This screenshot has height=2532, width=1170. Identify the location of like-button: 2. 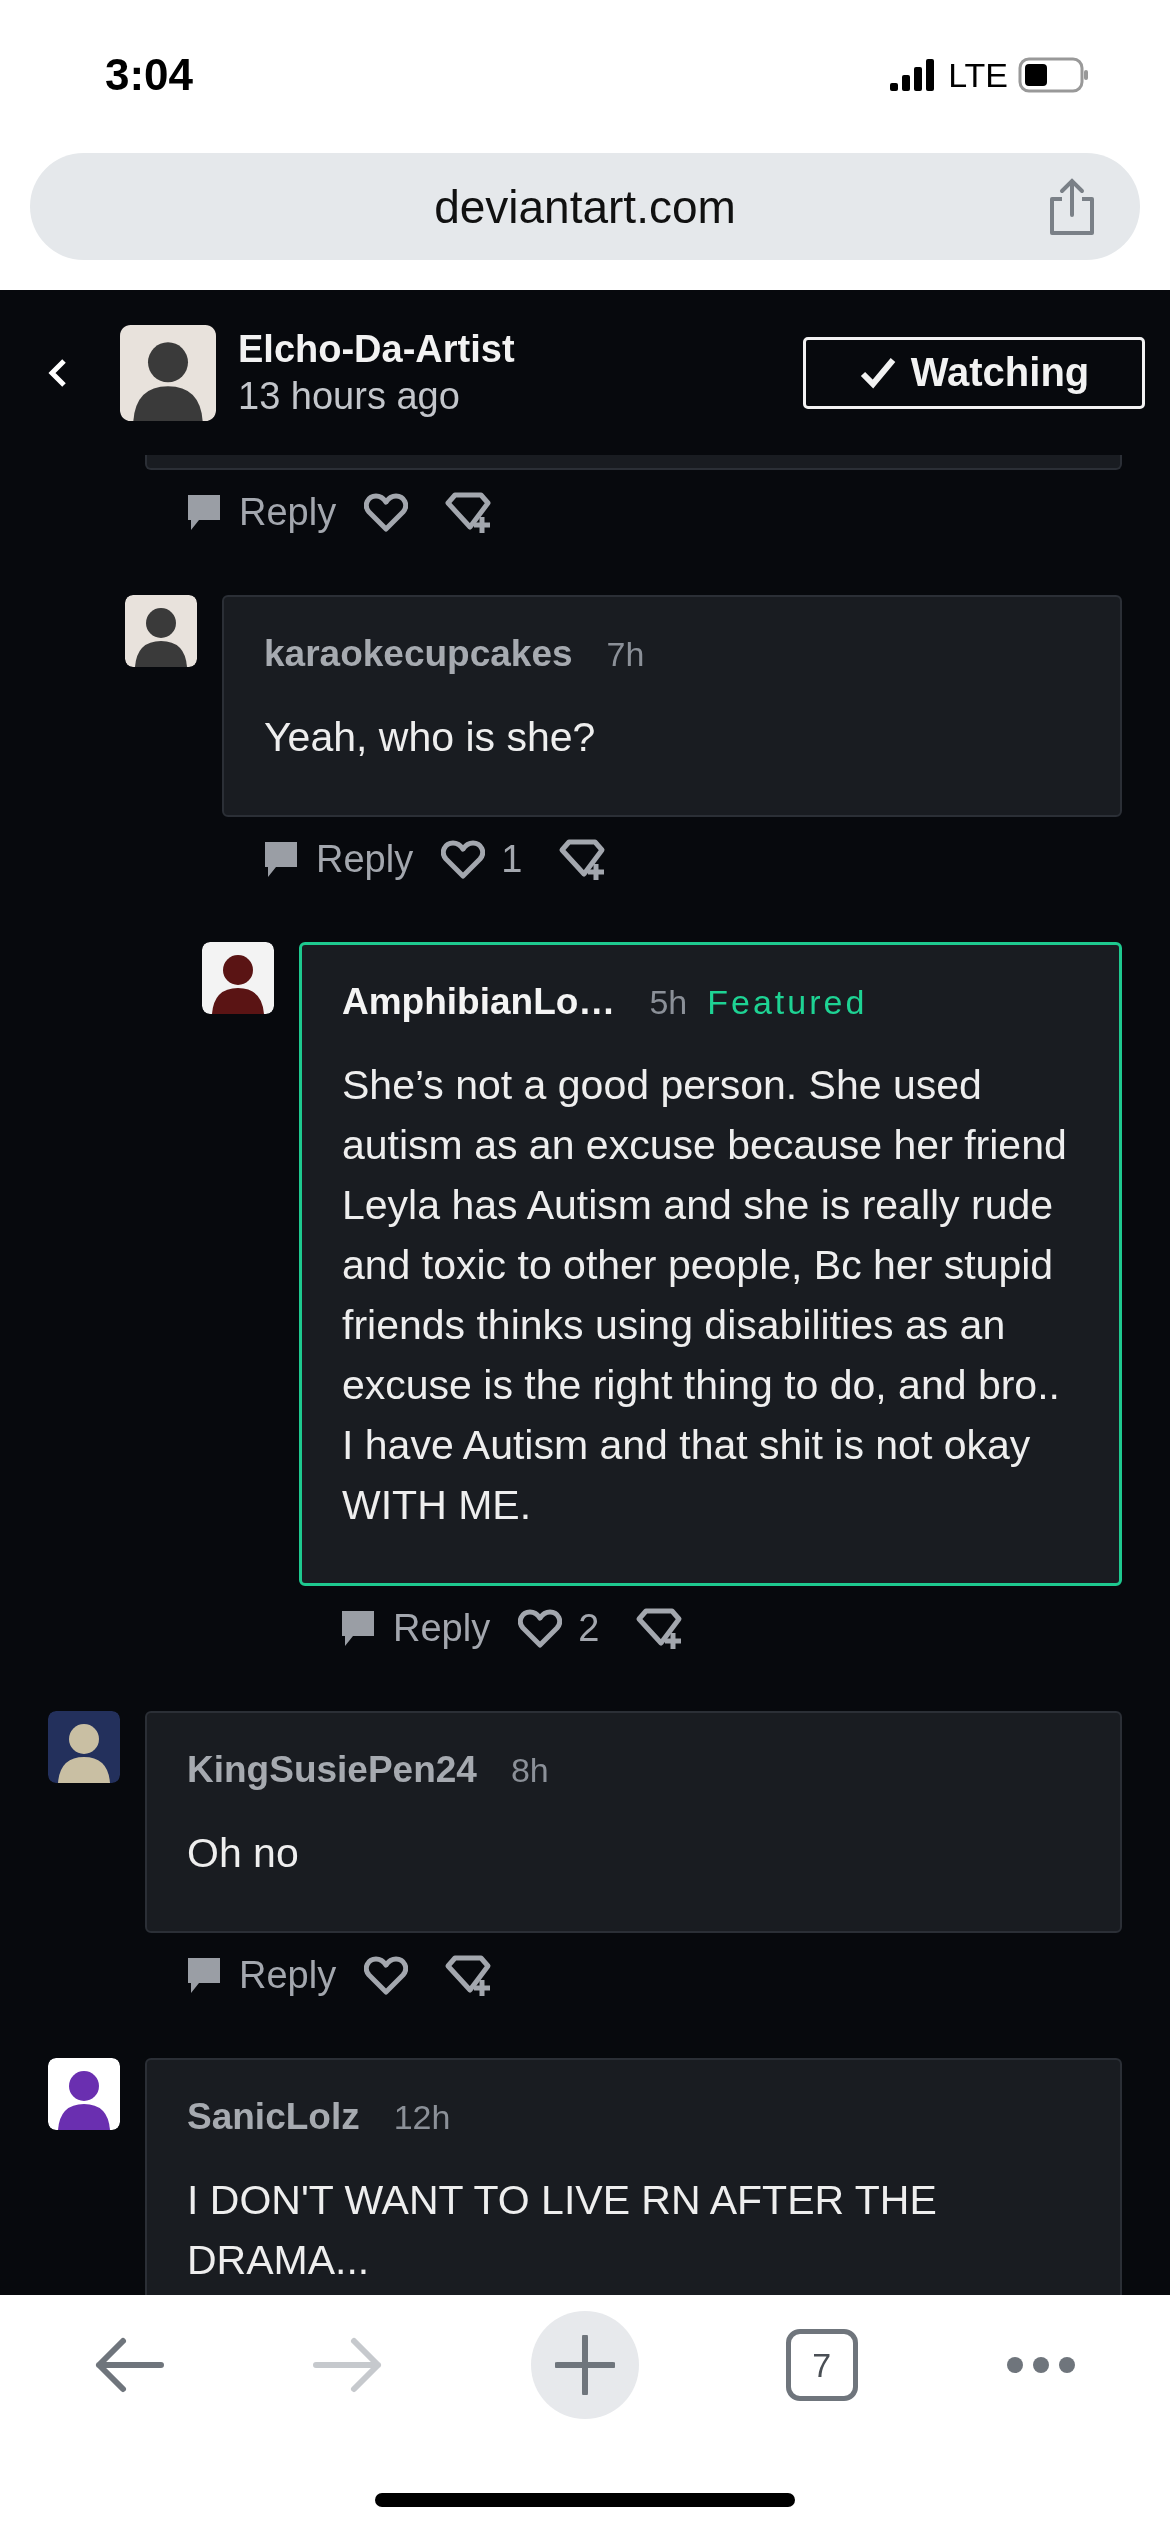
(559, 1628).